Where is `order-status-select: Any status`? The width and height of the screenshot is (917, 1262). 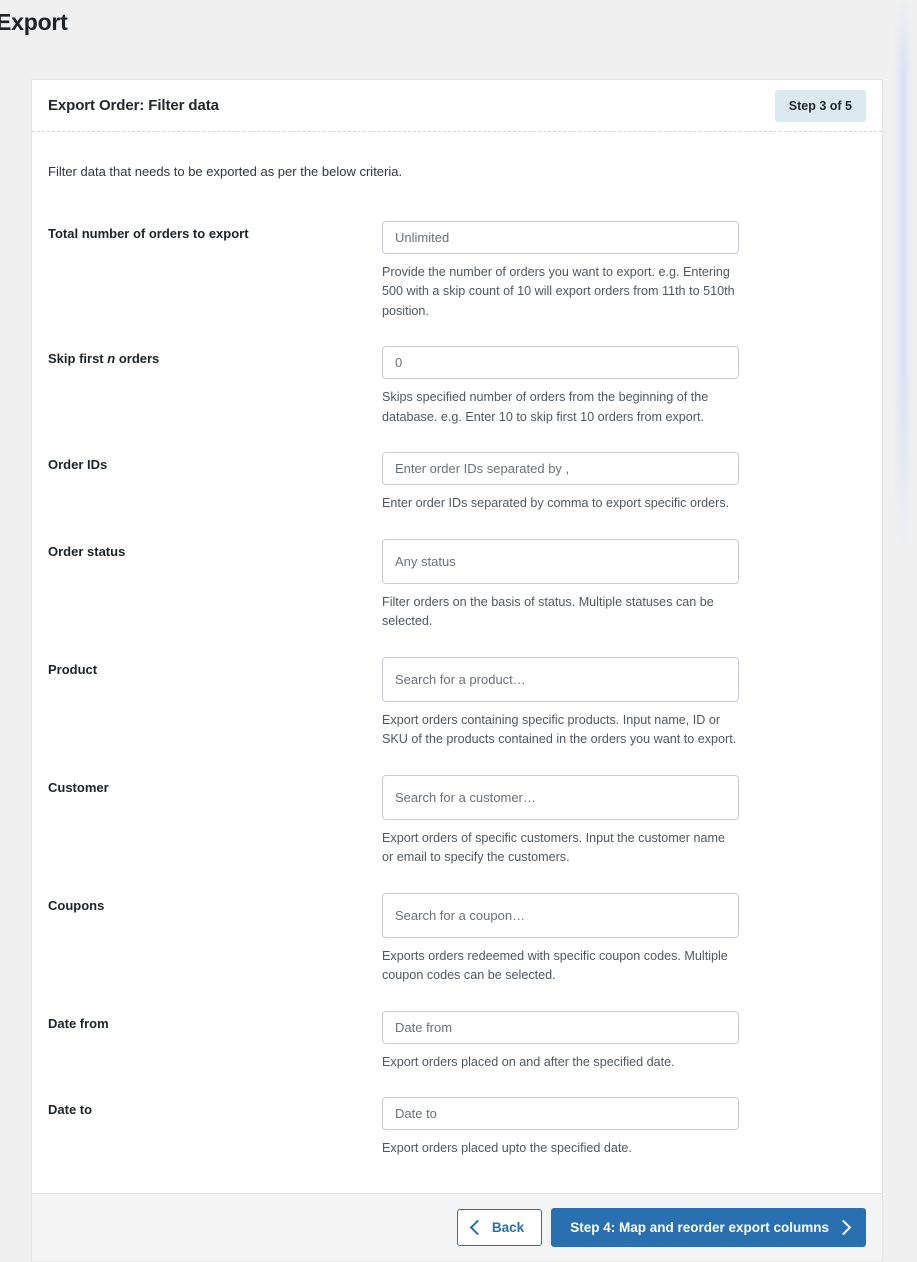 order-status-select: Any status is located at coordinates (560, 561).